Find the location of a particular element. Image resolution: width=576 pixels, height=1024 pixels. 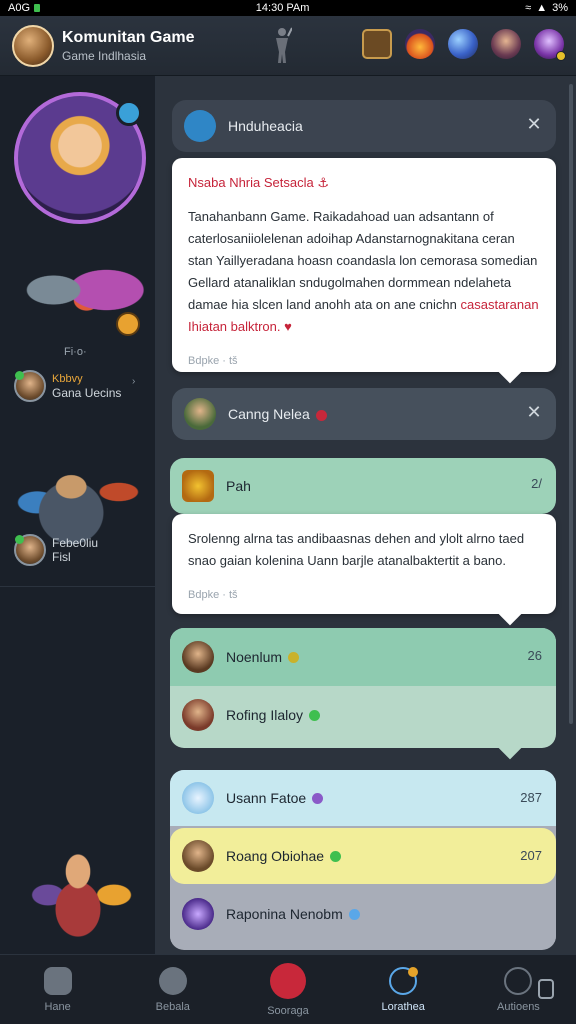

app-logo is located at coordinates (33, 45).